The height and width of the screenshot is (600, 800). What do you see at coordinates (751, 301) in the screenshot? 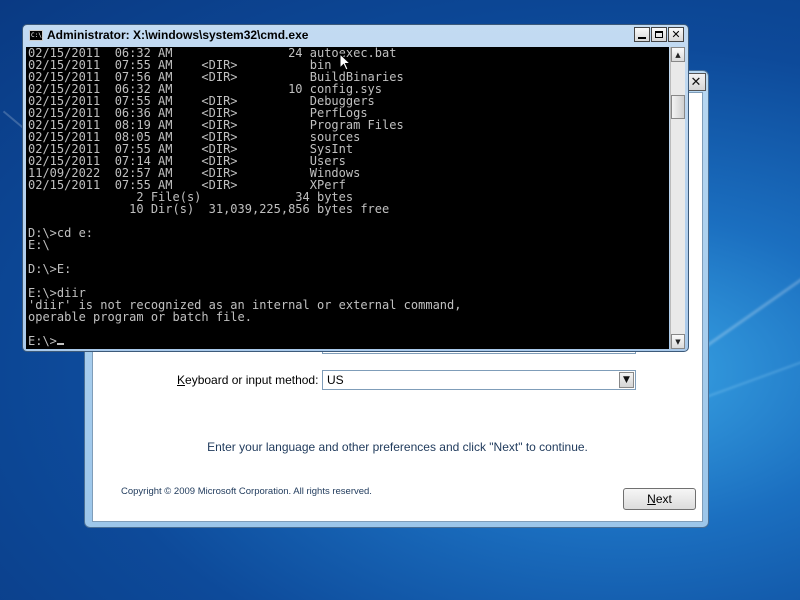
I see `wallpaper-streak` at bounding box center [751, 301].